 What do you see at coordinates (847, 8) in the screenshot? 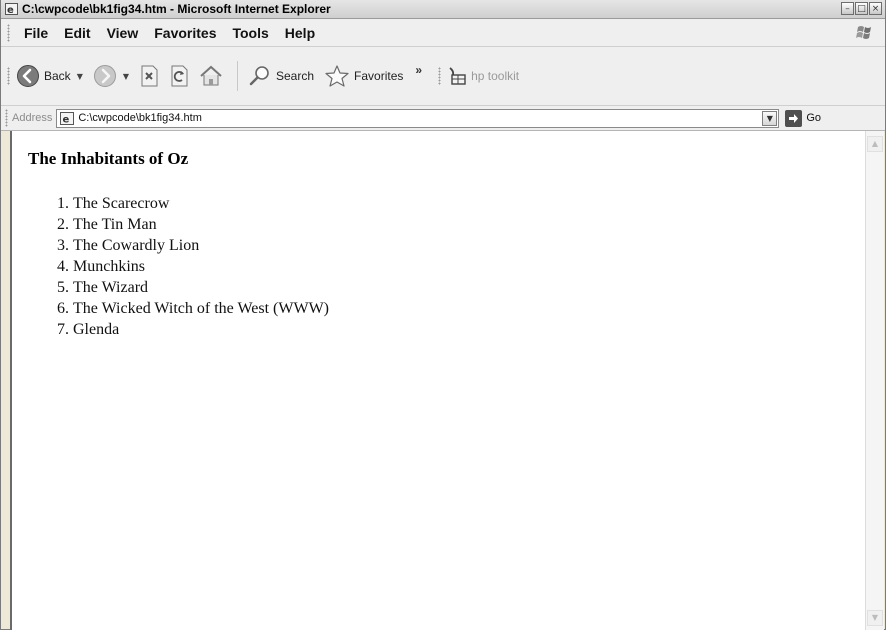
I see `minimize-button: –` at bounding box center [847, 8].